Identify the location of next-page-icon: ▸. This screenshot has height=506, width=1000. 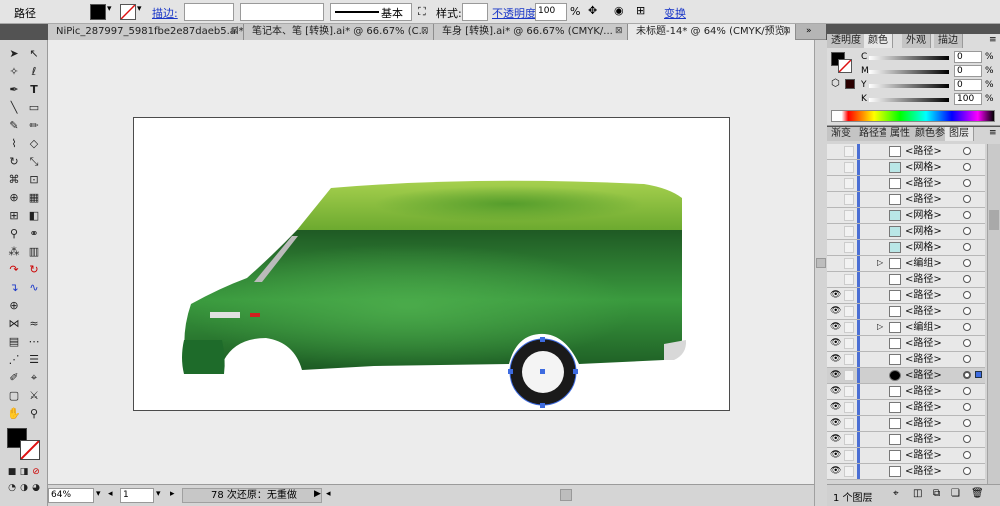
(172, 494).